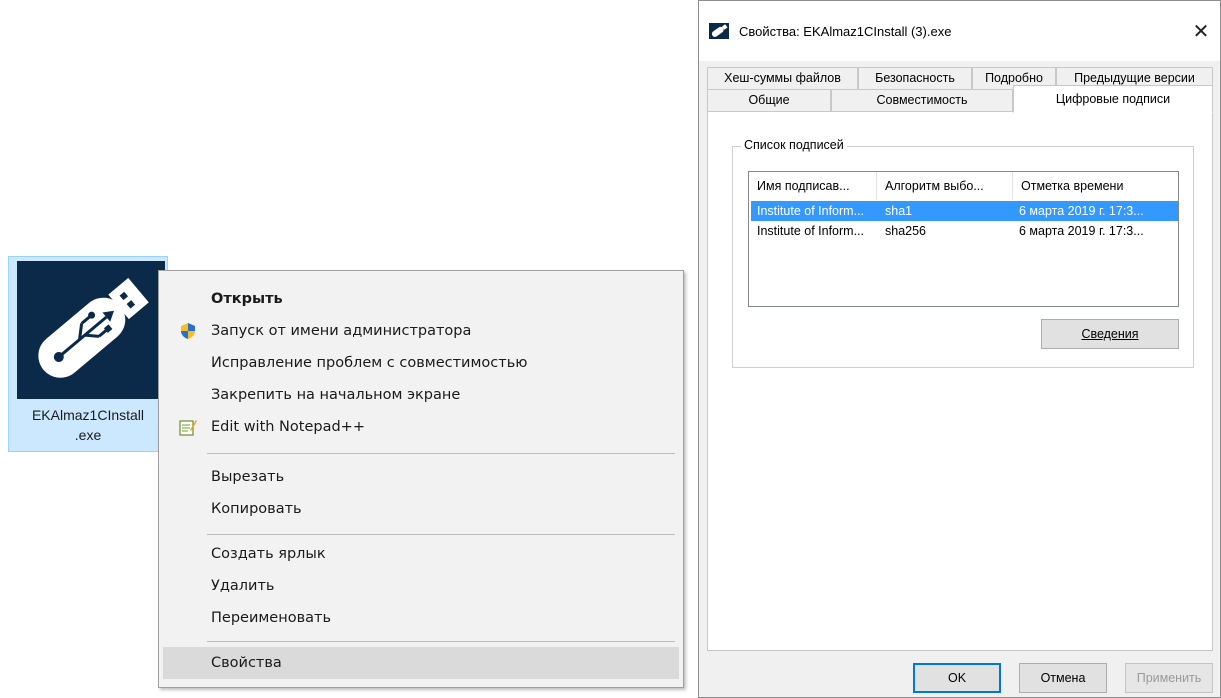  I want to click on menu-item-properties: Свойства, so click(421, 663).